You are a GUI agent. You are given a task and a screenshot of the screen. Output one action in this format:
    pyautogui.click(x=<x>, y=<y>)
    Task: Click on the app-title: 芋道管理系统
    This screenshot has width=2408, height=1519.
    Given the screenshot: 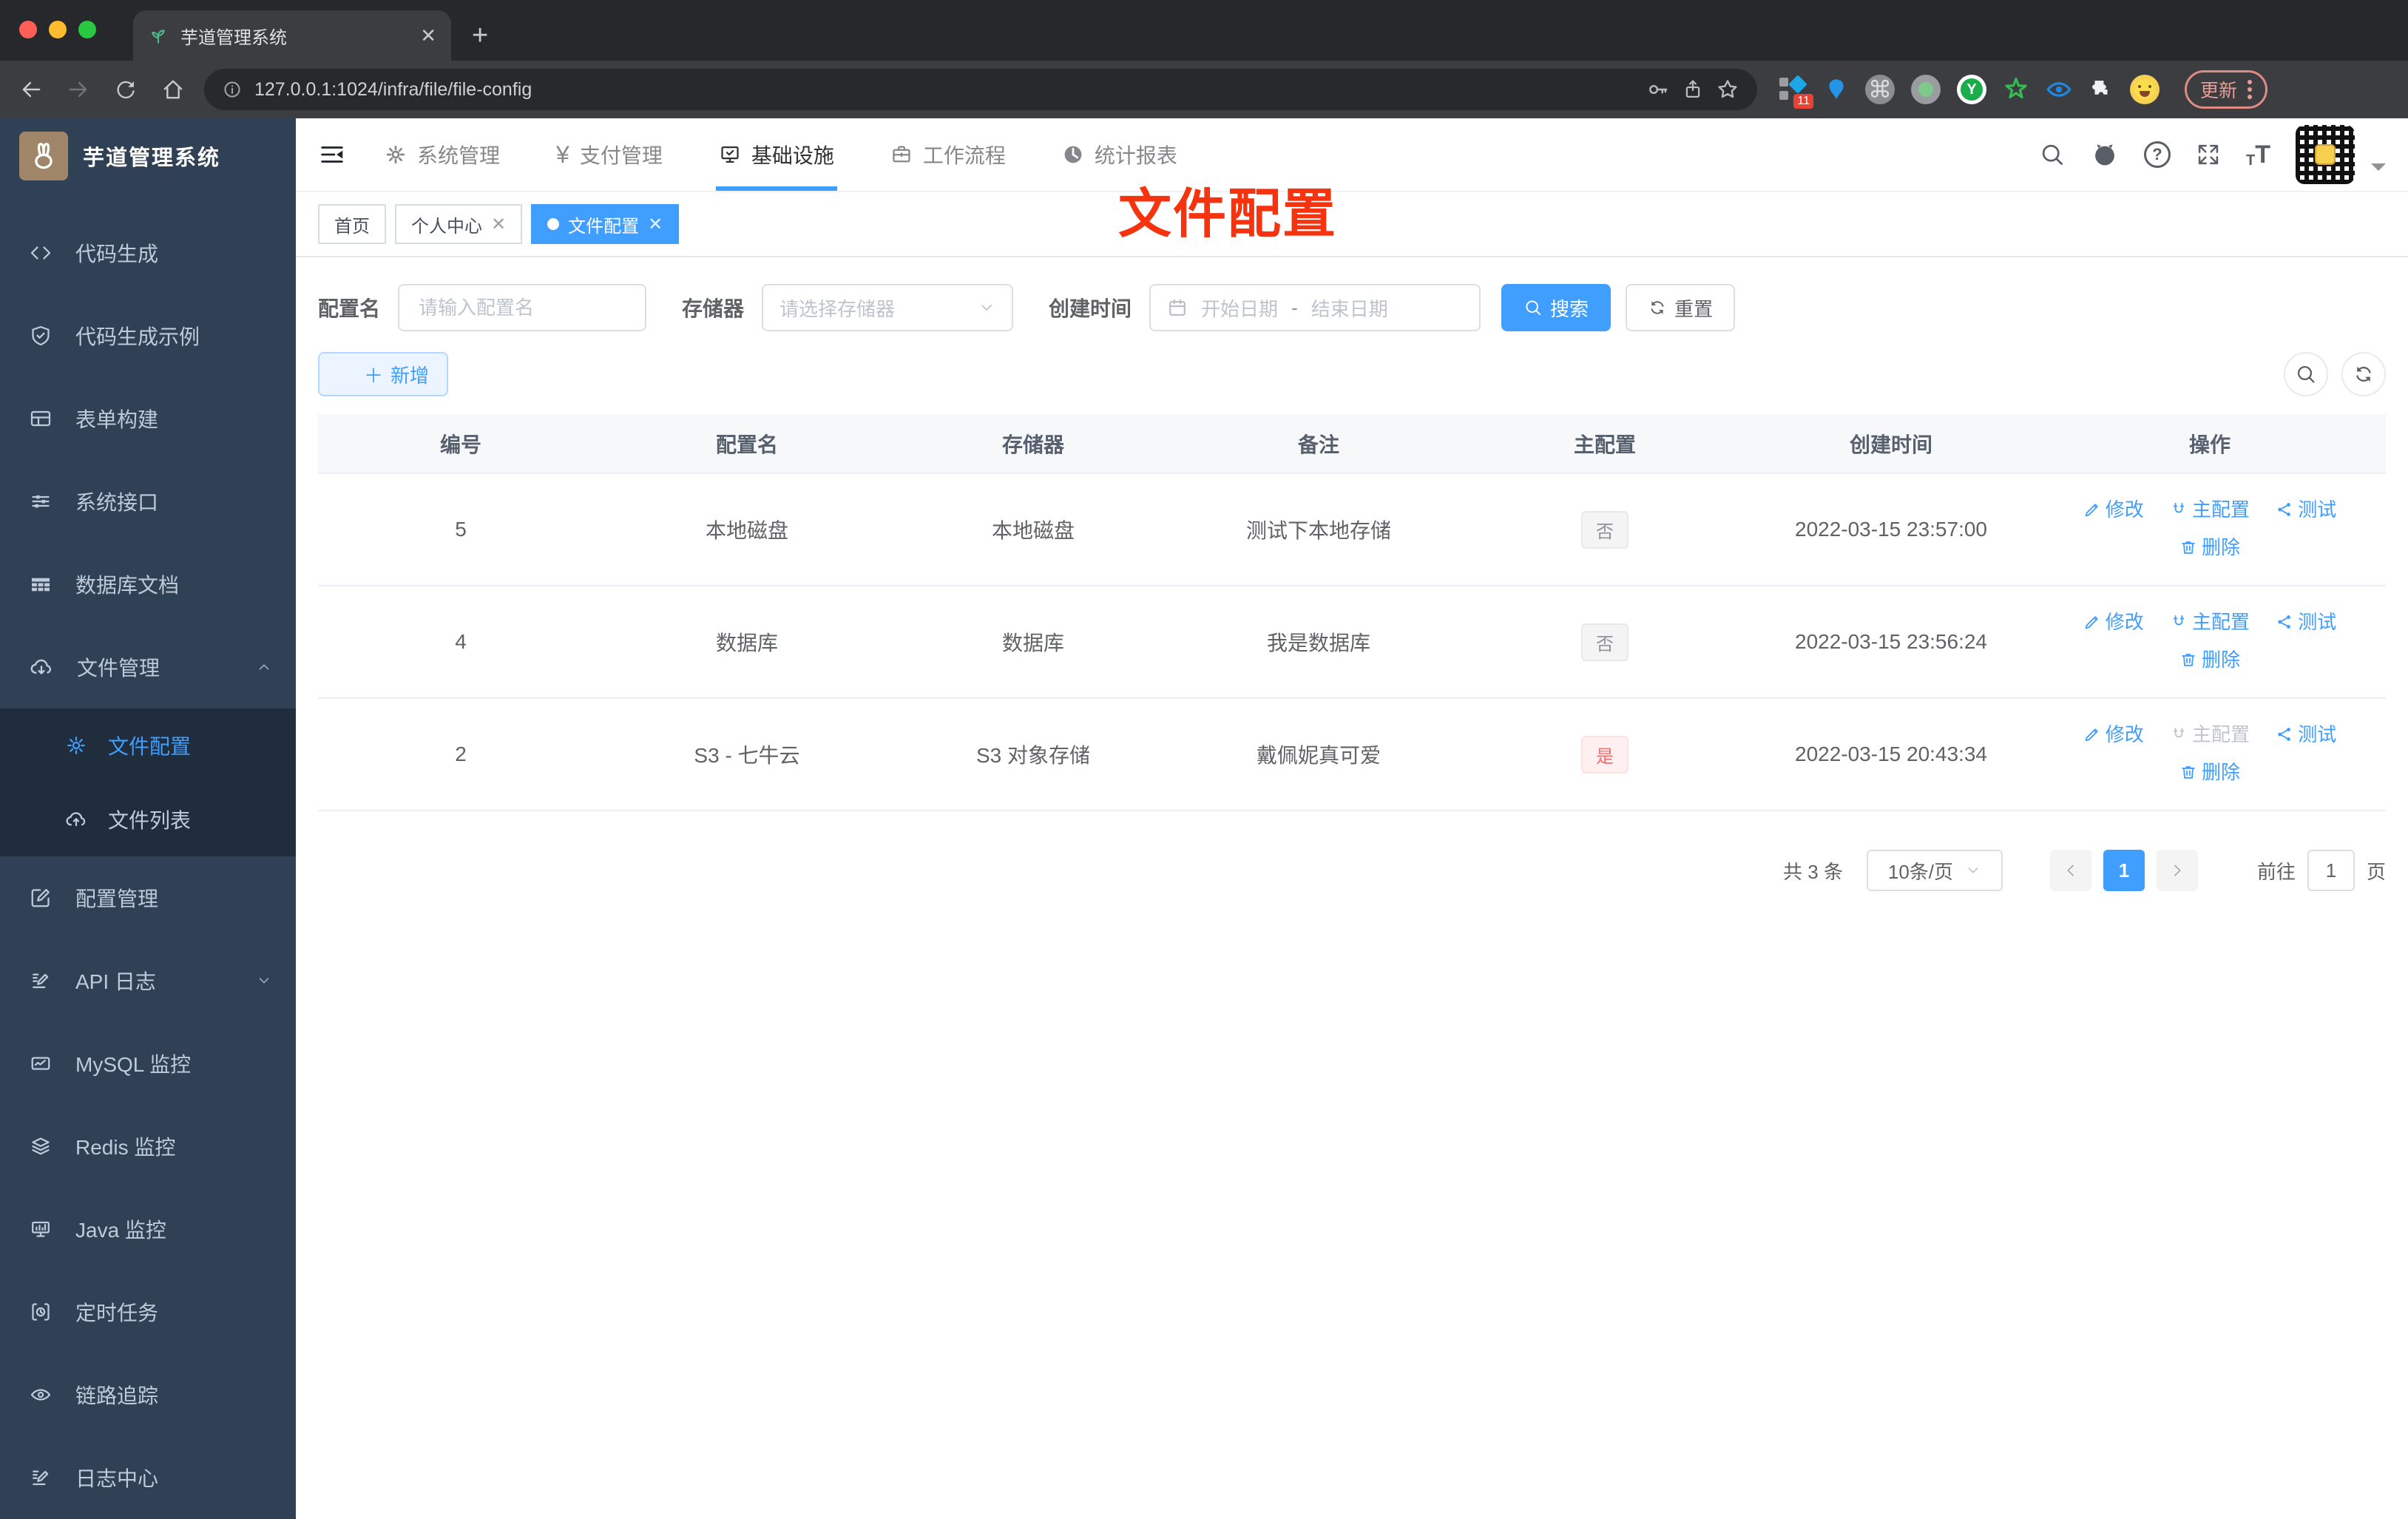 What is the action you would take?
    pyautogui.click(x=152, y=158)
    